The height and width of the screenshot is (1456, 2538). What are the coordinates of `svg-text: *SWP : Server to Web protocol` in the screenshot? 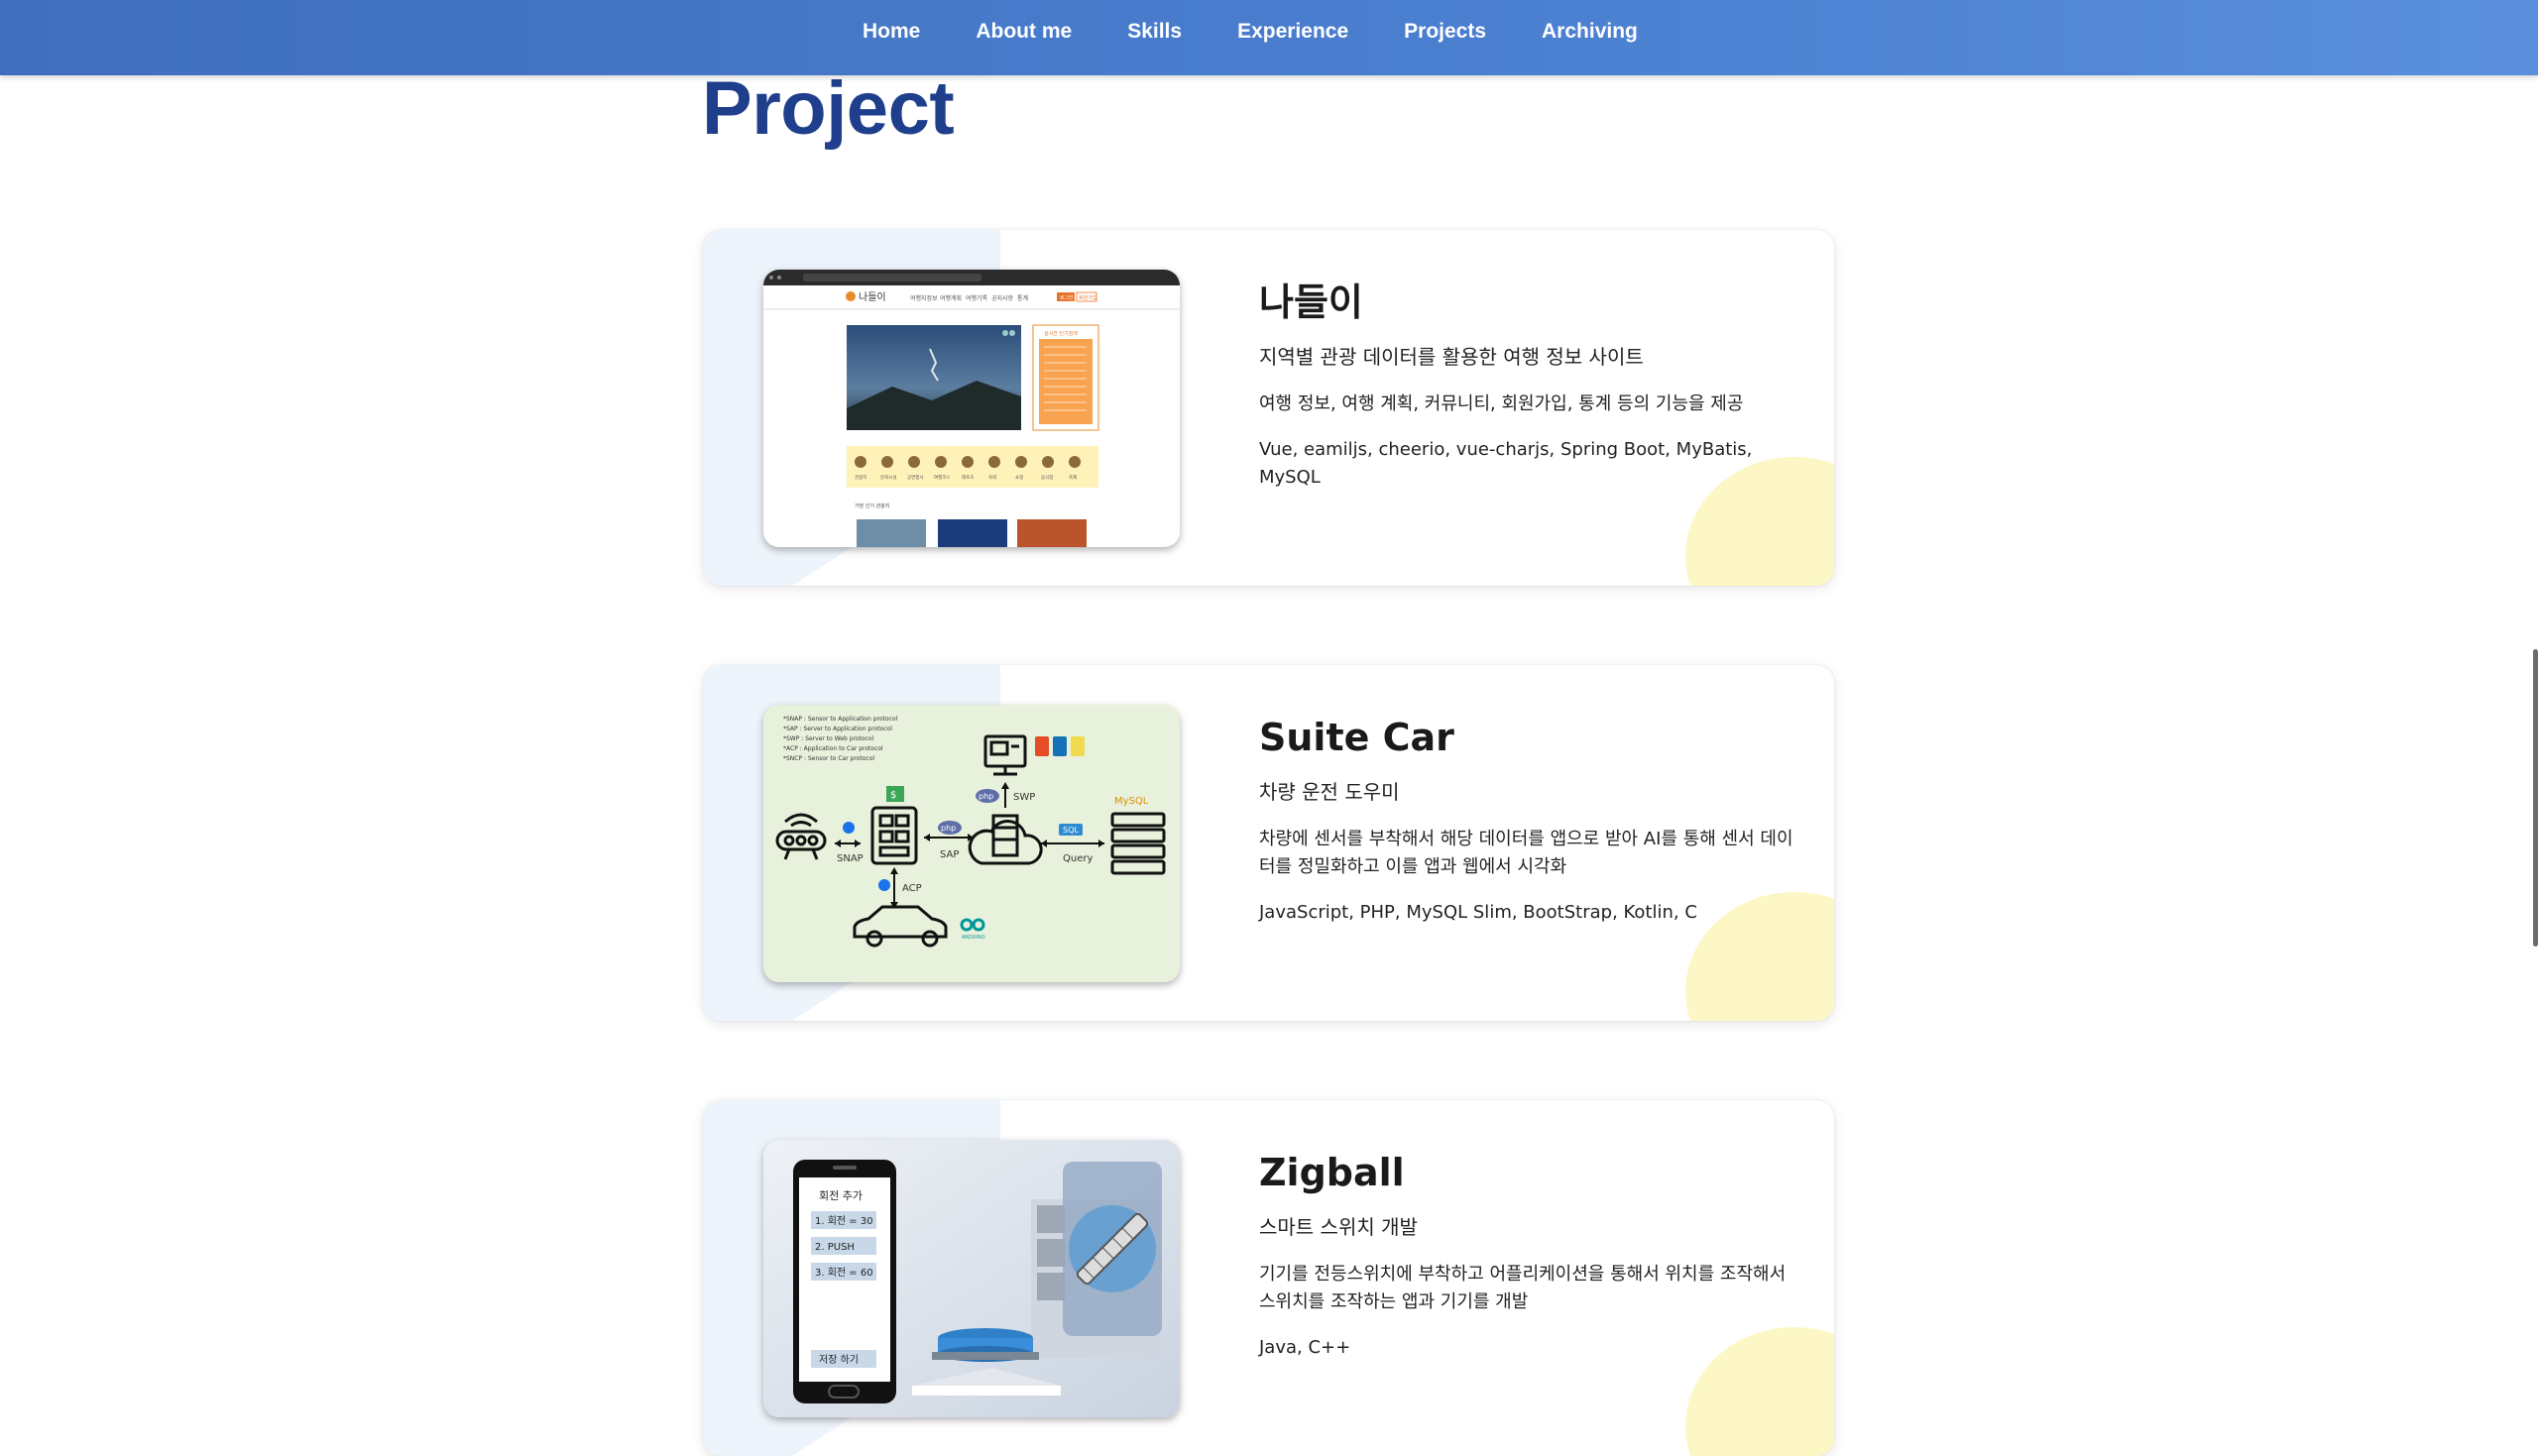 It's located at (828, 738).